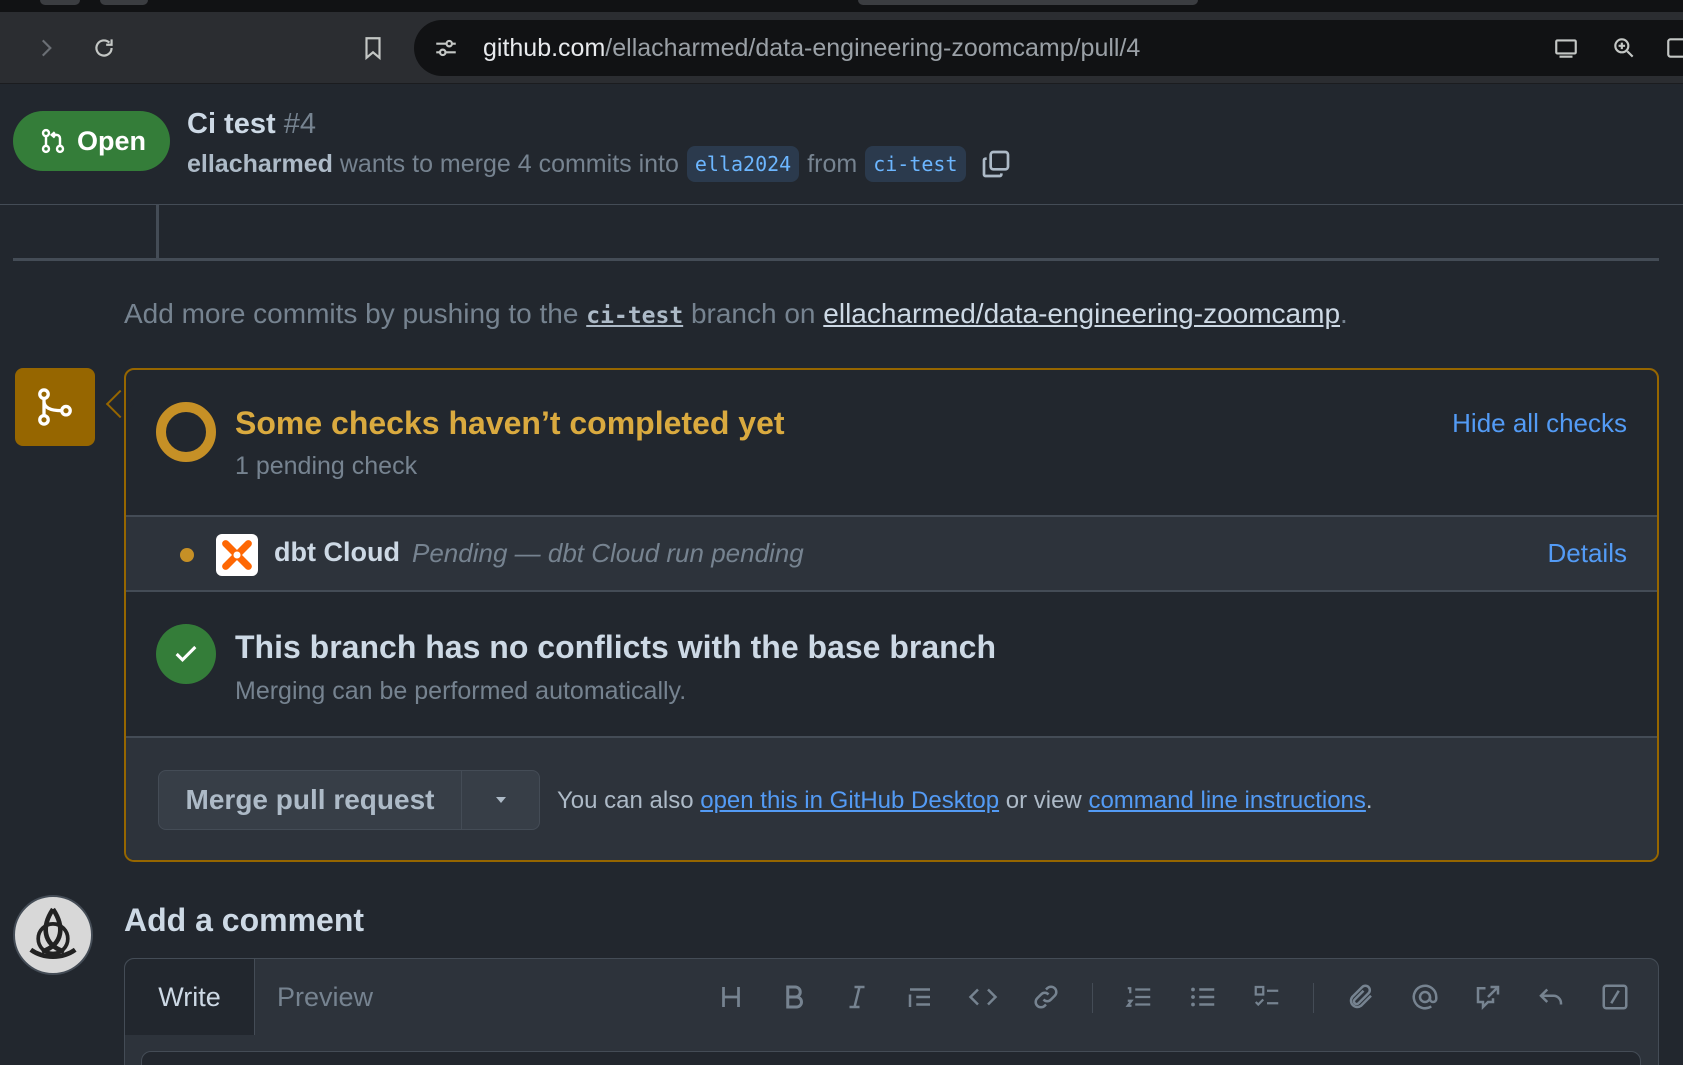 This screenshot has height=1065, width=1683. What do you see at coordinates (260, 164) in the screenshot?
I see `pr-author-link: ellacharmed` at bounding box center [260, 164].